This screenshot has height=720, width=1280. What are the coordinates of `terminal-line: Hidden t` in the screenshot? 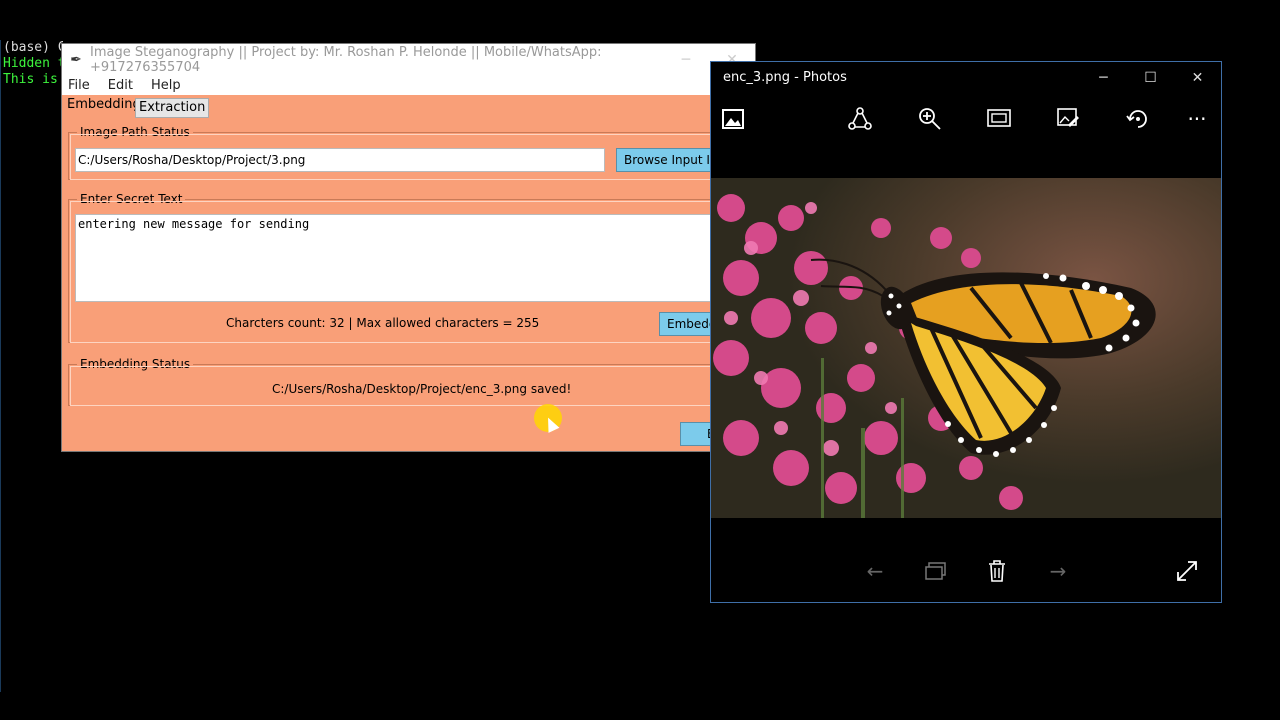 It's located at (33, 63).